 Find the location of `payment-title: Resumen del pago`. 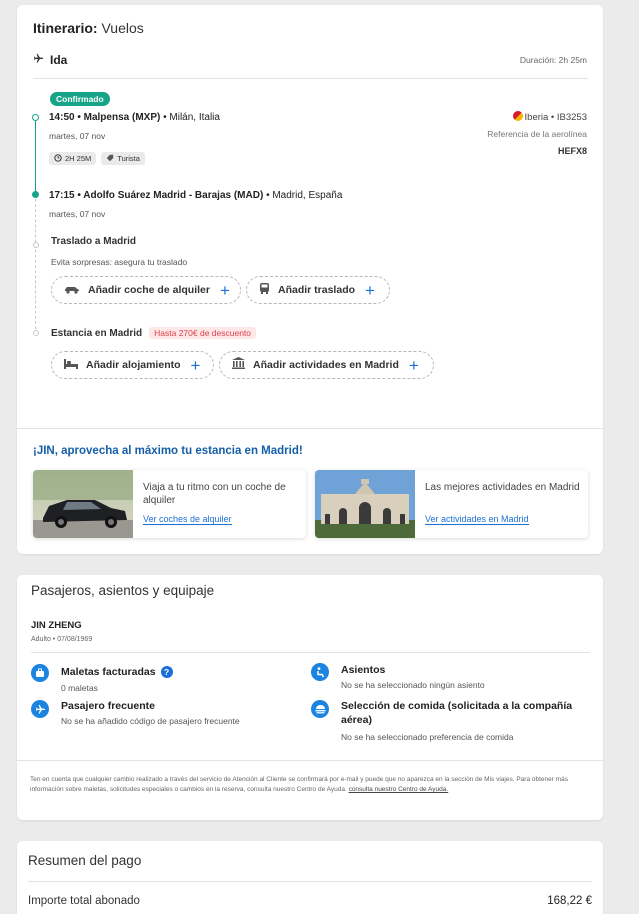

payment-title: Resumen del pago is located at coordinates (85, 860).